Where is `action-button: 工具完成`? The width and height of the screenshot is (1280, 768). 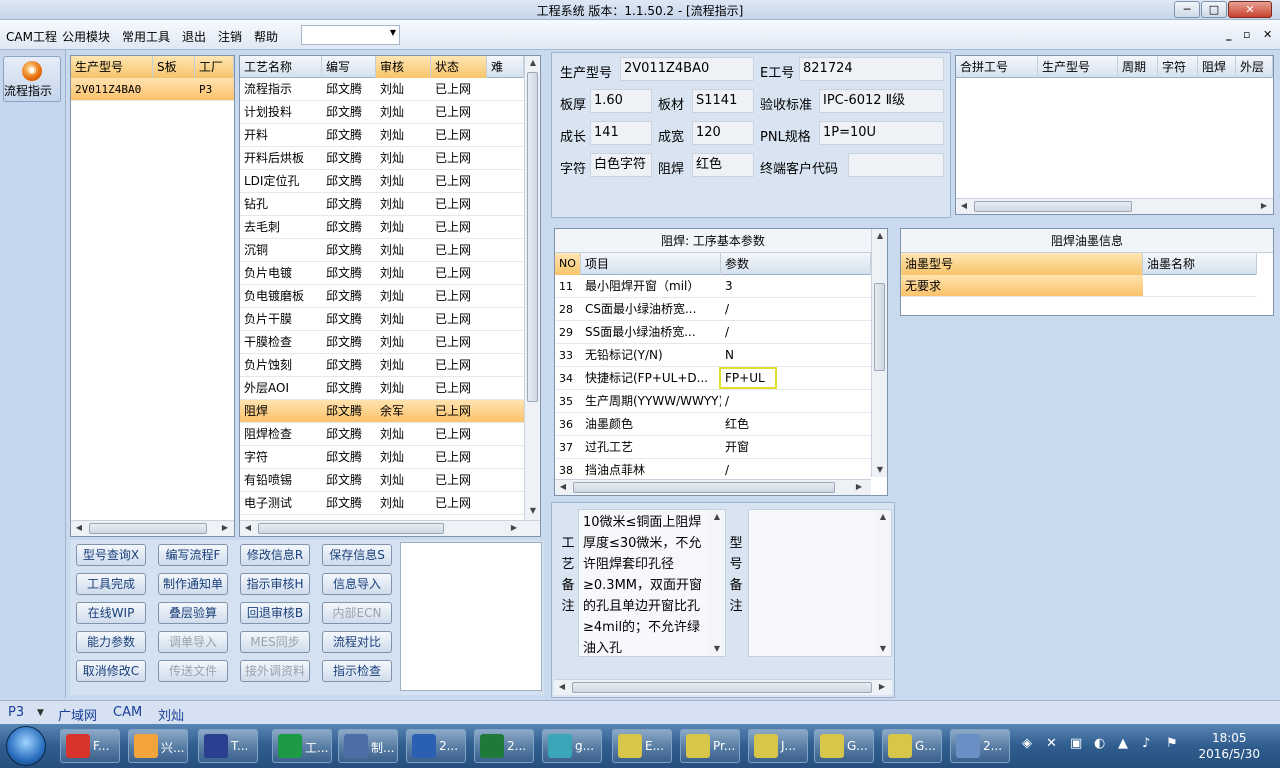 action-button: 工具完成 is located at coordinates (111, 584).